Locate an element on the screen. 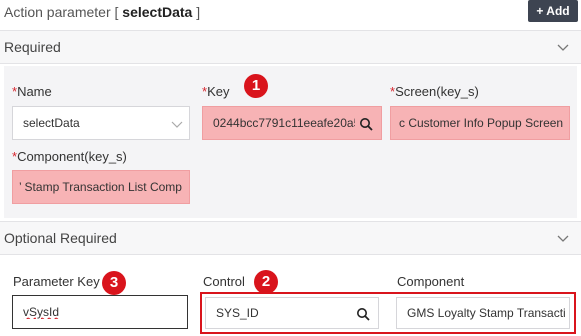 The image size is (581, 336). title-prefix: Action parameter [ is located at coordinates (63, 12).